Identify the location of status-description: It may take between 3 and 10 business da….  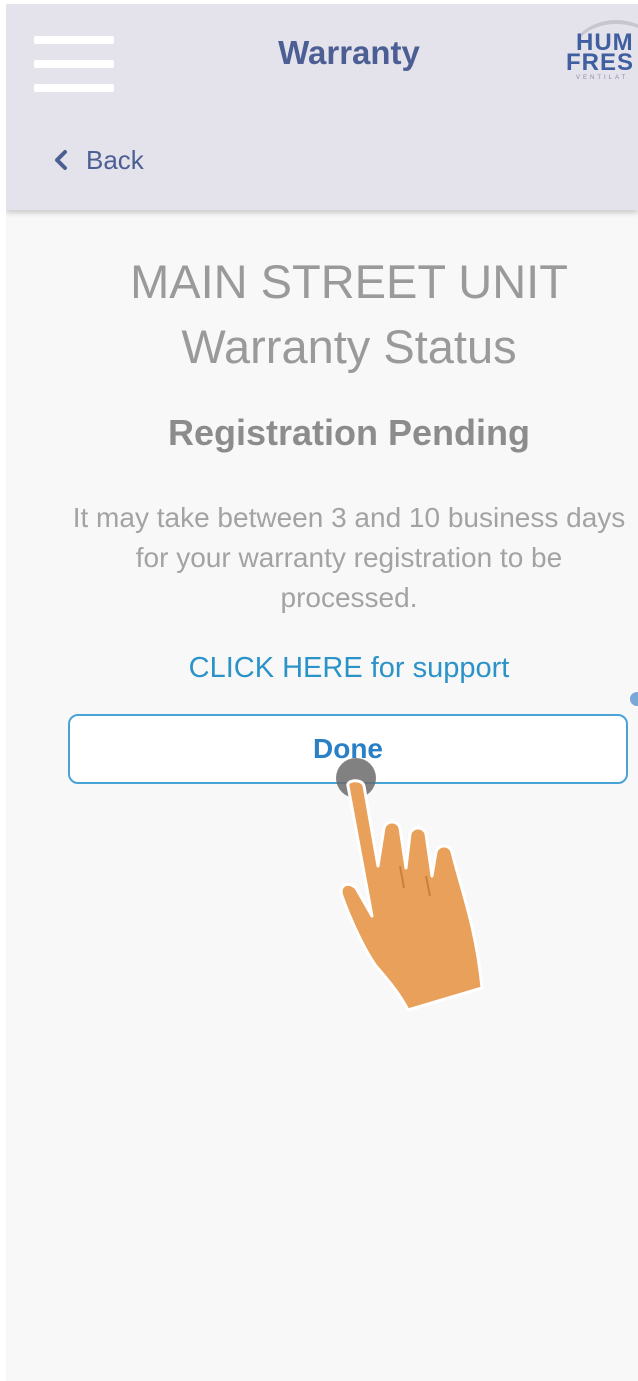
(349, 557).